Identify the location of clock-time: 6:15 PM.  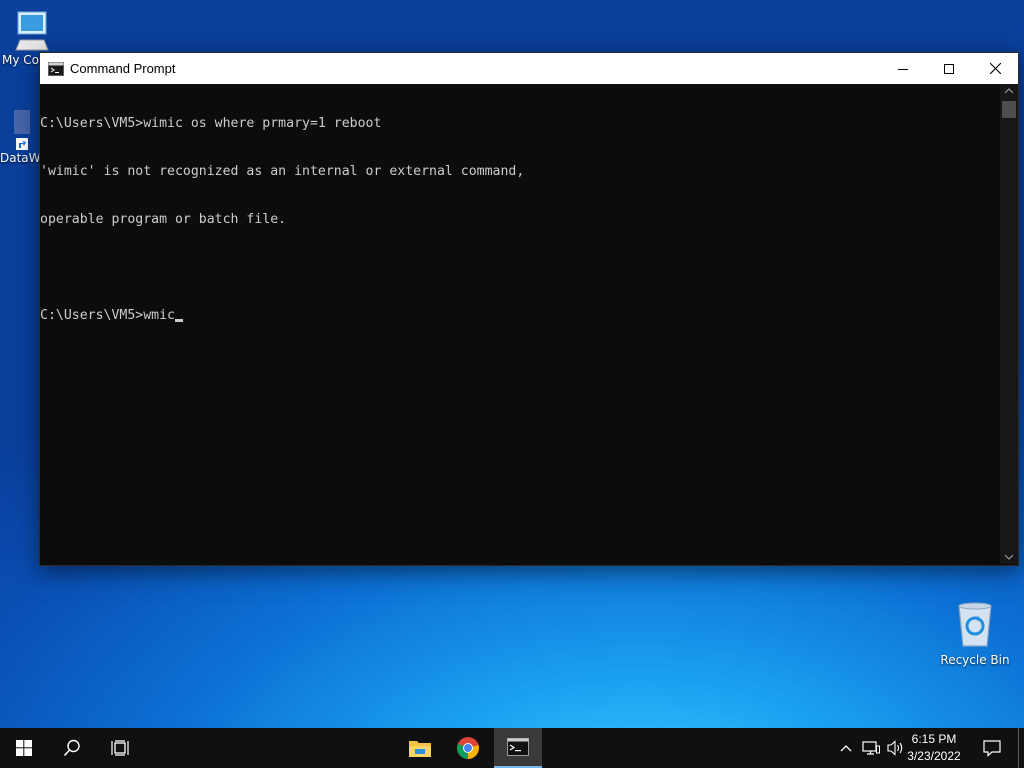
(934, 739).